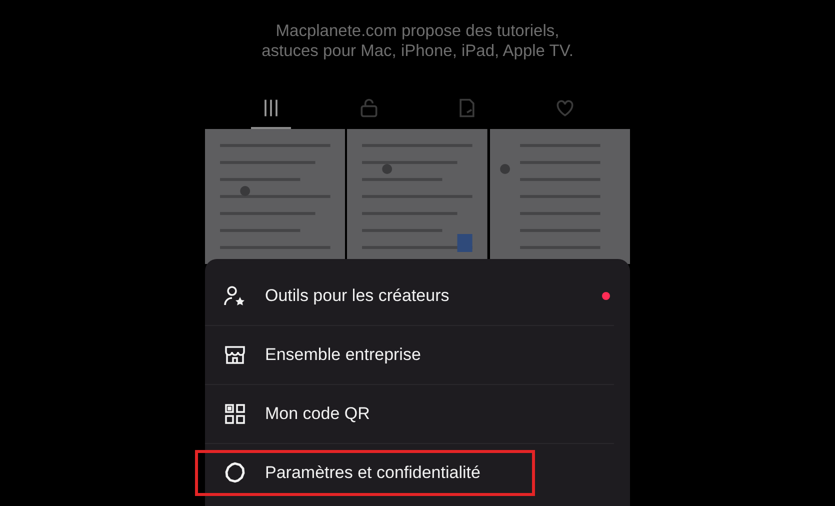  I want to click on highlight-frame: Paramètres et confidentialité, so click(365, 473).